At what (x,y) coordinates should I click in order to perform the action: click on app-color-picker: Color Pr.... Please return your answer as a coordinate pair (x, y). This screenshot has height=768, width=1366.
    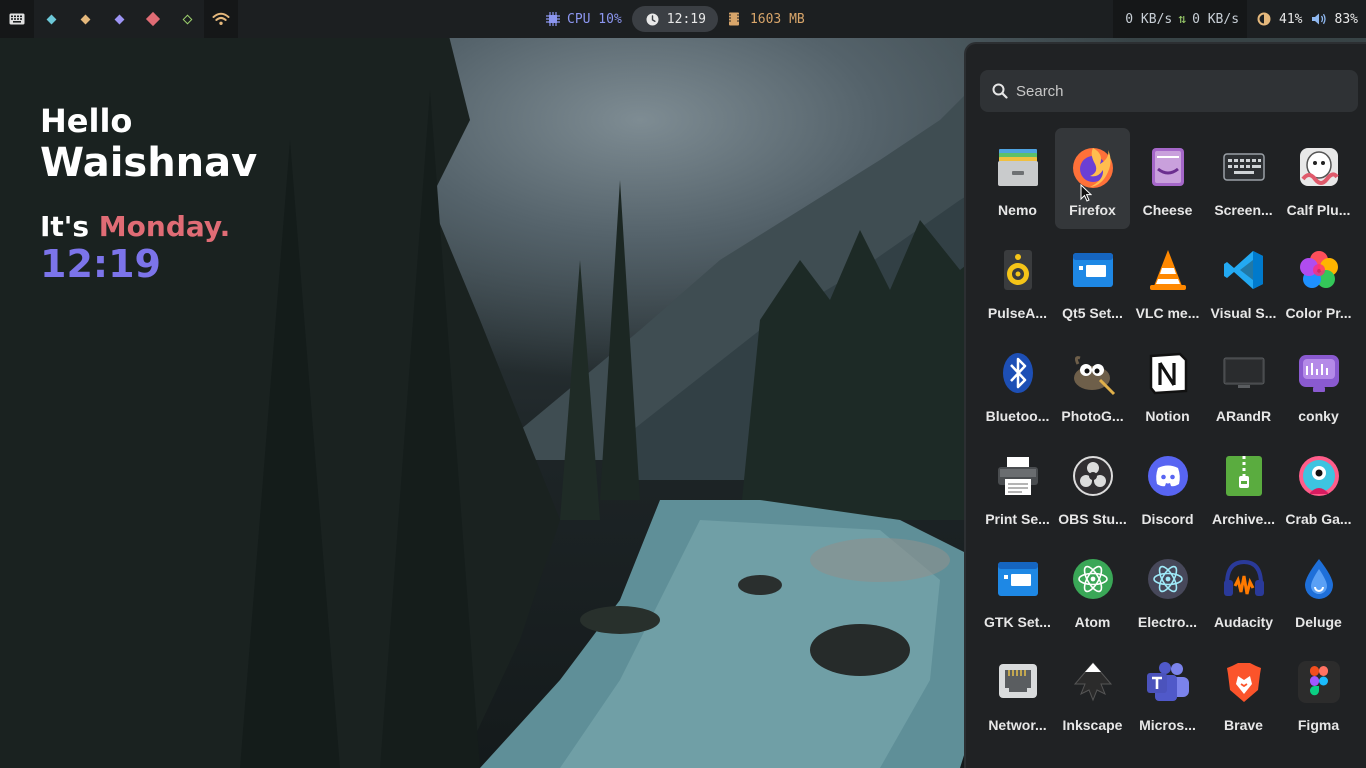
    Looking at the image, I should click on (1318, 281).